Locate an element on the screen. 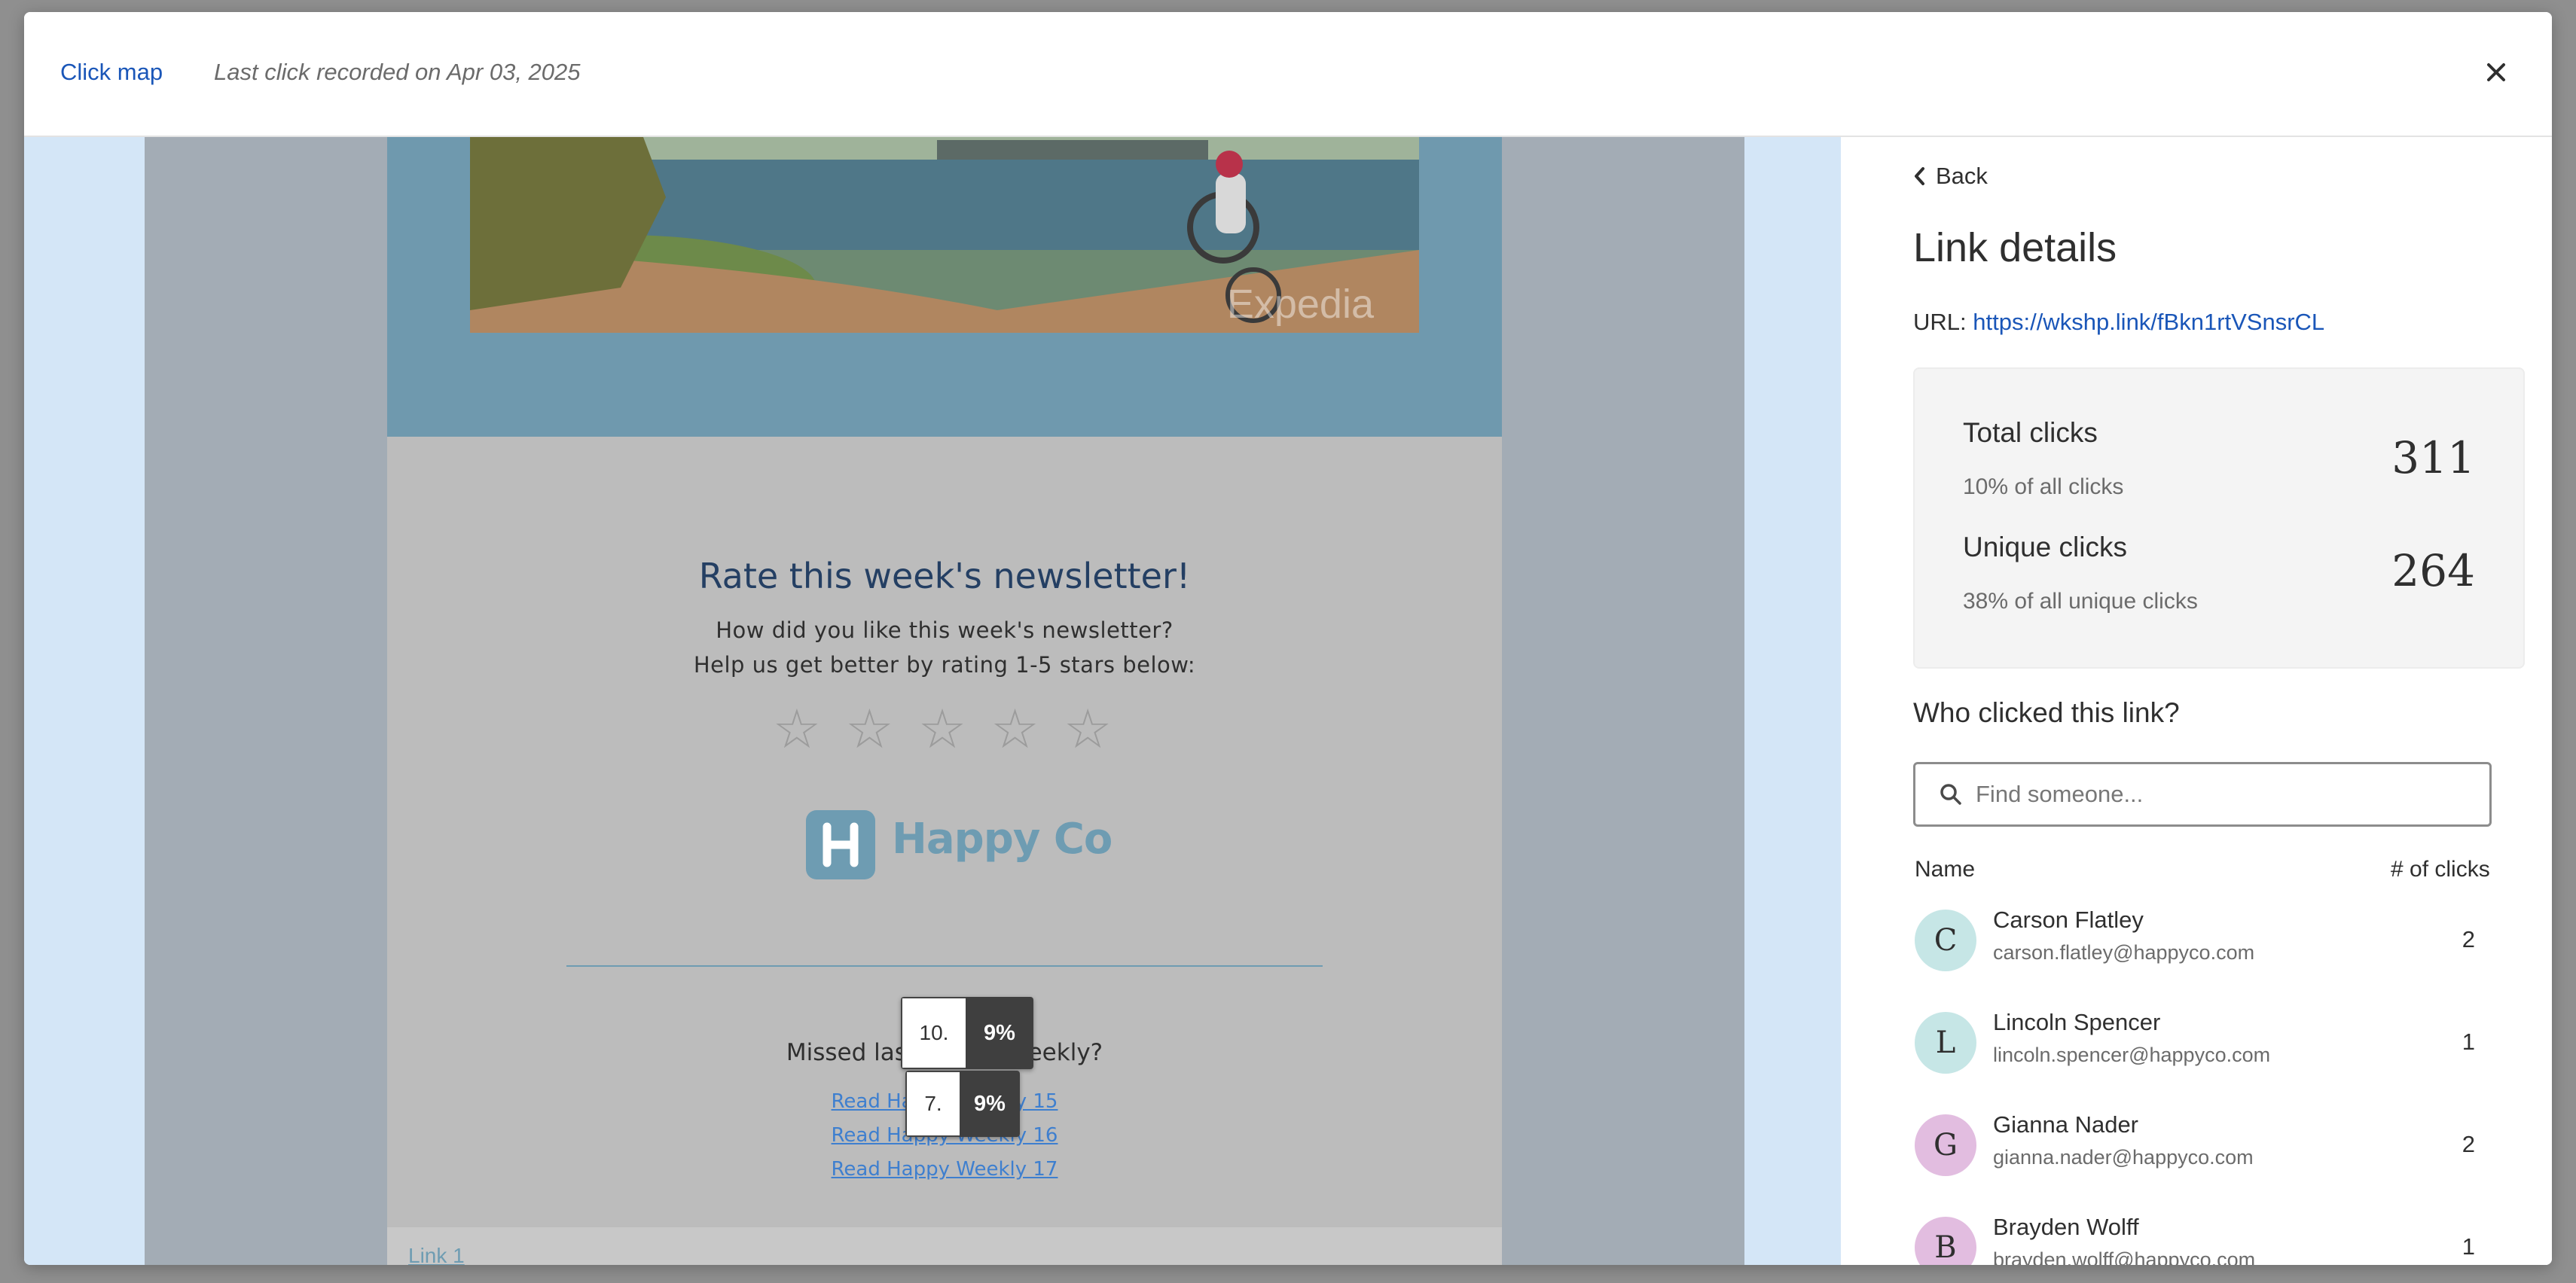  column-name-header: Name is located at coordinates (1946, 869).